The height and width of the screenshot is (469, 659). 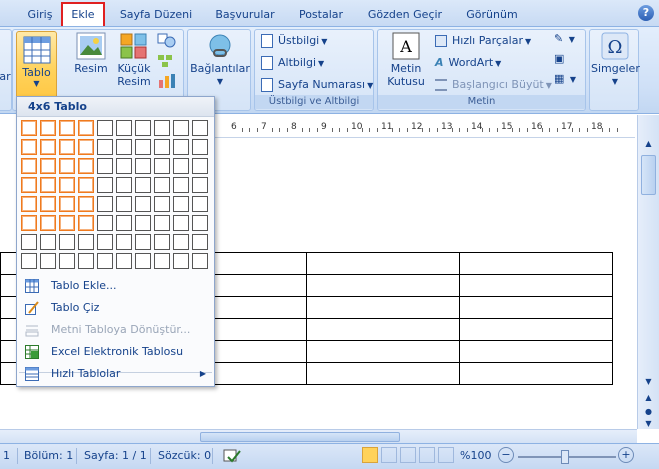 I want to click on shapes-icon, so click(x=167, y=41).